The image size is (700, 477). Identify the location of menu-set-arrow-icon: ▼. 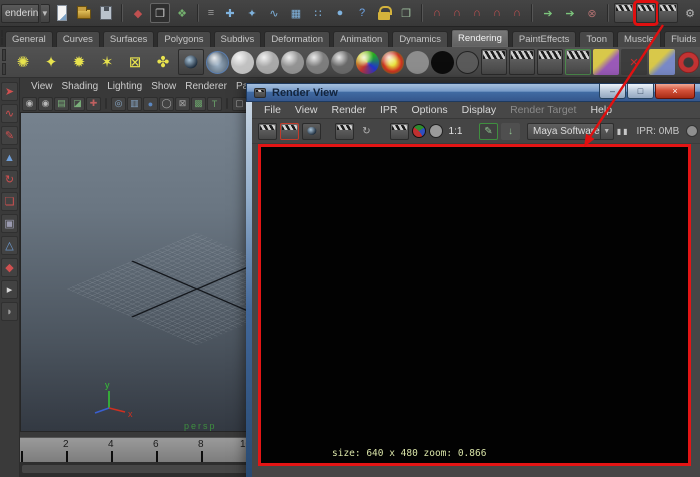
(45, 13).